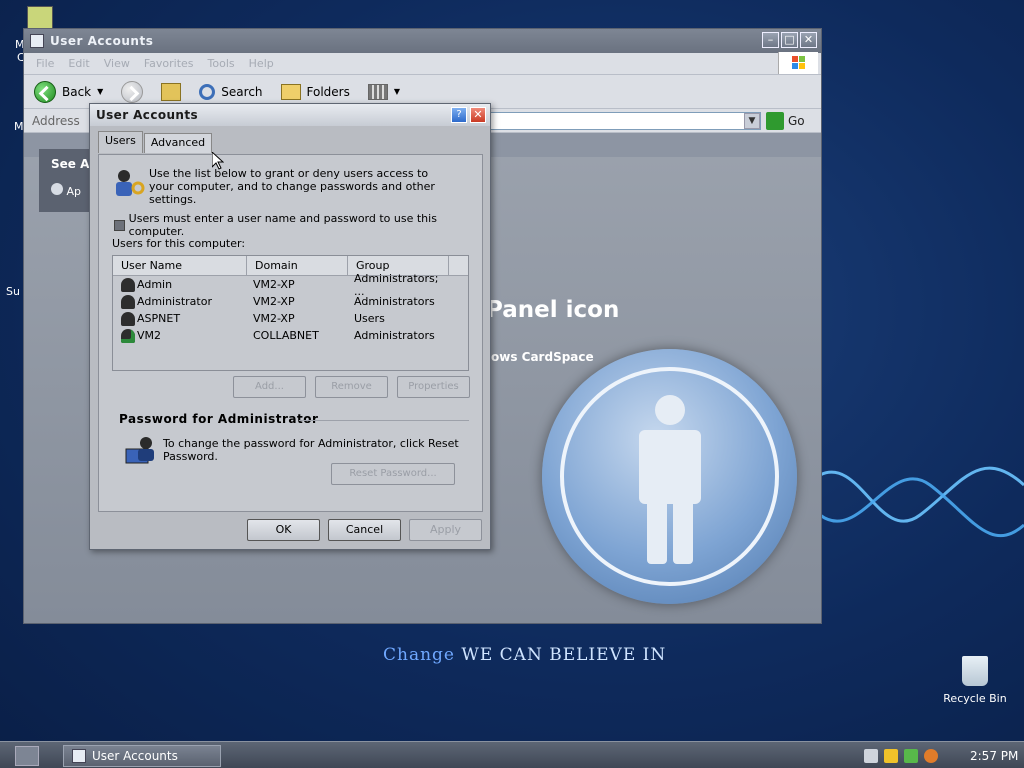 The width and height of the screenshot is (1024, 768). Describe the element at coordinates (290, 318) in the screenshot. I see `table-row: ASPNET VM2-XP Users` at that location.